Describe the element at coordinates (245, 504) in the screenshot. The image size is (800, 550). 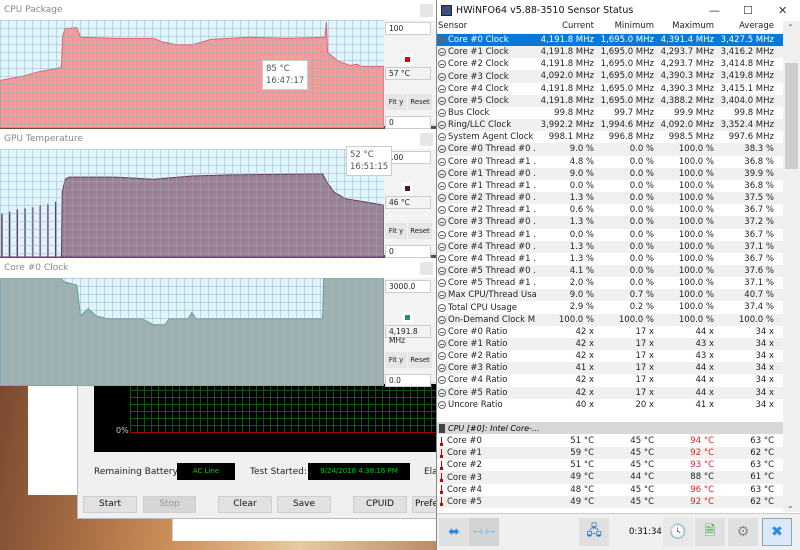
I see `clear-button: Clear` at that location.